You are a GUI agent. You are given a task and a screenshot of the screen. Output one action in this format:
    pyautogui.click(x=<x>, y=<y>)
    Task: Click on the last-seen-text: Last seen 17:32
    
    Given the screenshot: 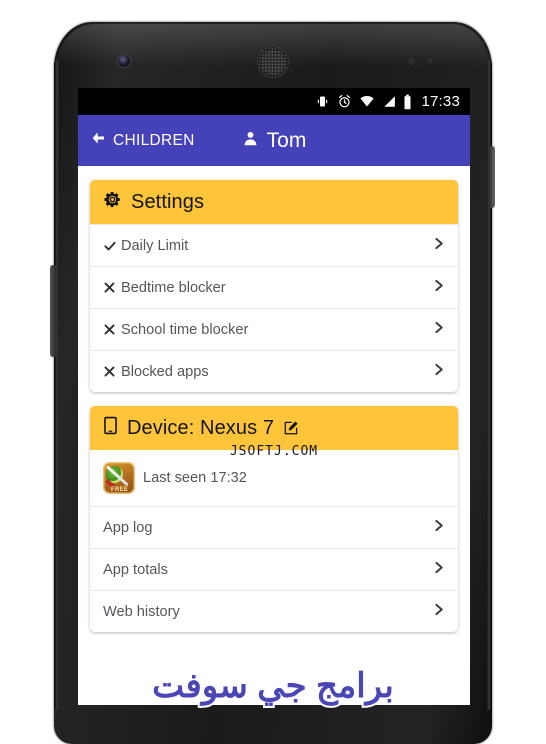 What is the action you would take?
    pyautogui.click(x=195, y=478)
    